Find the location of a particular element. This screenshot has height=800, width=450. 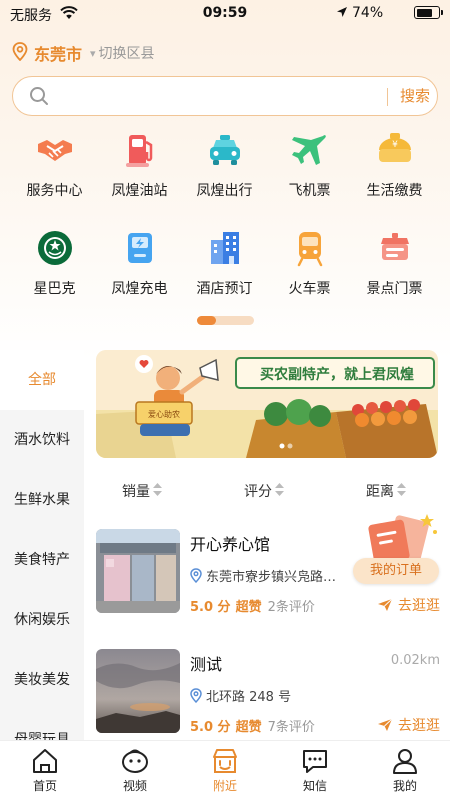

shop-address: 北环路 248 号 is located at coordinates (240, 695).